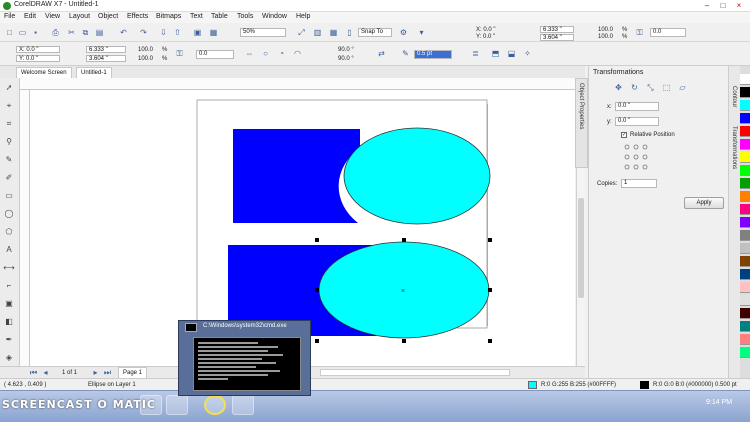 The image size is (750, 422). Describe the element at coordinates (45, 372) in the screenshot. I see `prev-page-icon: ◂` at that location.